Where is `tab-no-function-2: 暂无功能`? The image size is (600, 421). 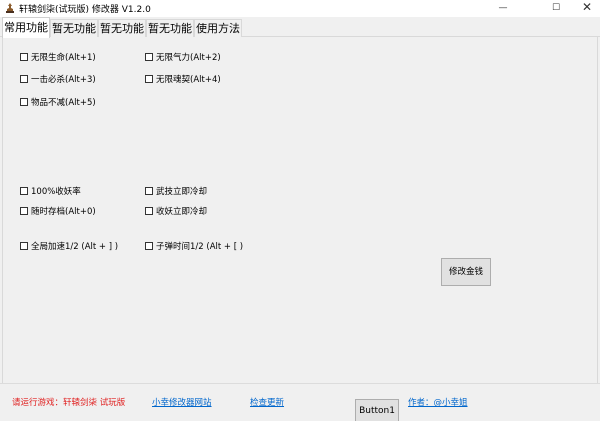 tab-no-function-2: 暂无功能 is located at coordinates (122, 28).